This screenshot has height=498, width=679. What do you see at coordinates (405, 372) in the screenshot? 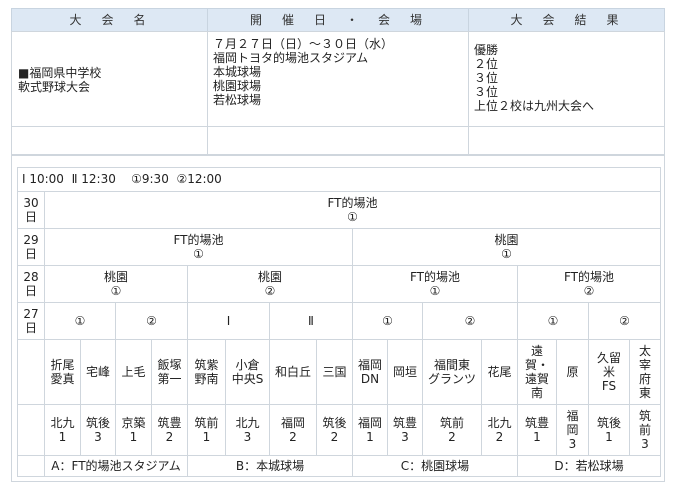
I see `team-name: 岡垣` at bounding box center [405, 372].